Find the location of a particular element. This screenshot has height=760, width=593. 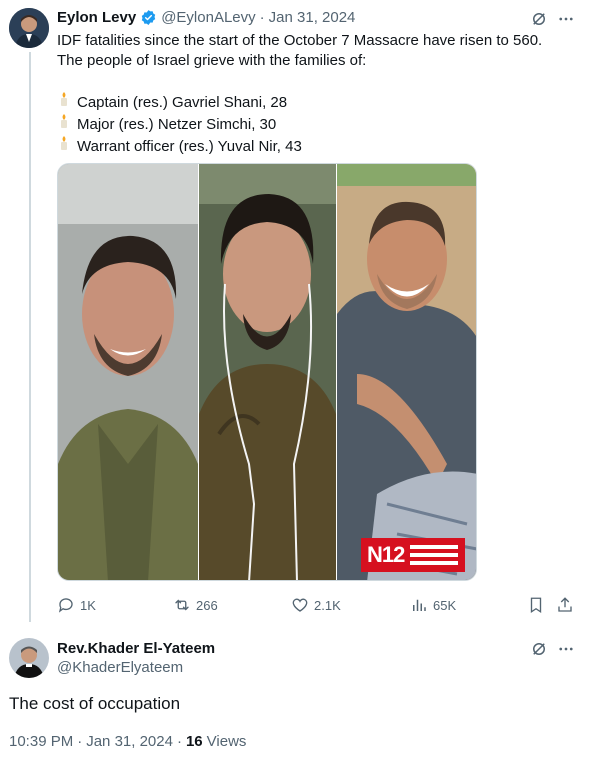

grok-icon is located at coordinates (539, 21).